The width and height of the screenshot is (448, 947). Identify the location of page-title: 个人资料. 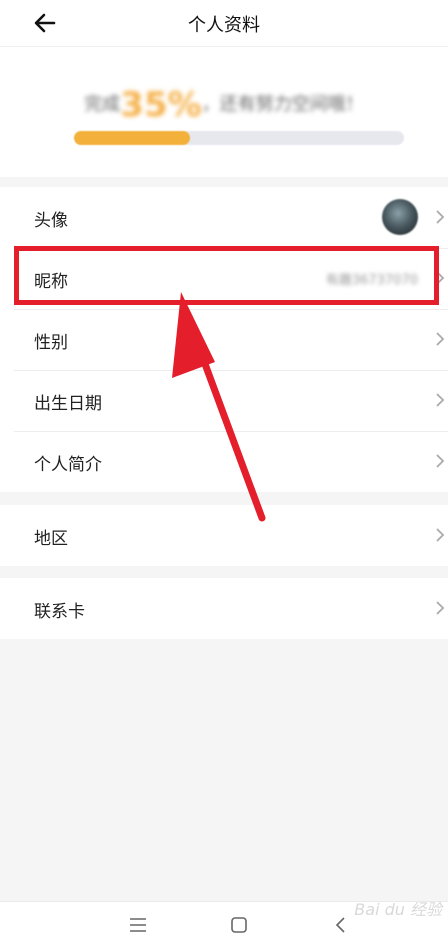
(224, 25).